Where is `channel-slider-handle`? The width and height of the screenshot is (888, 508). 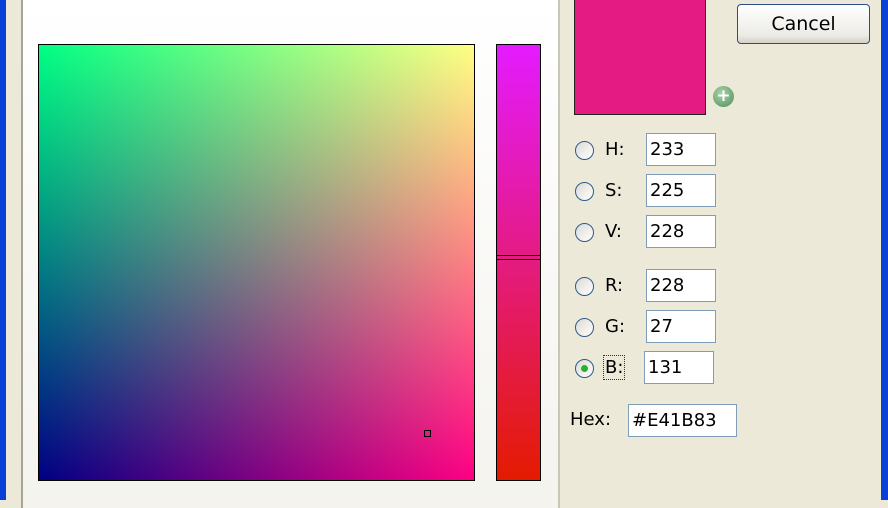 channel-slider-handle is located at coordinates (518, 257).